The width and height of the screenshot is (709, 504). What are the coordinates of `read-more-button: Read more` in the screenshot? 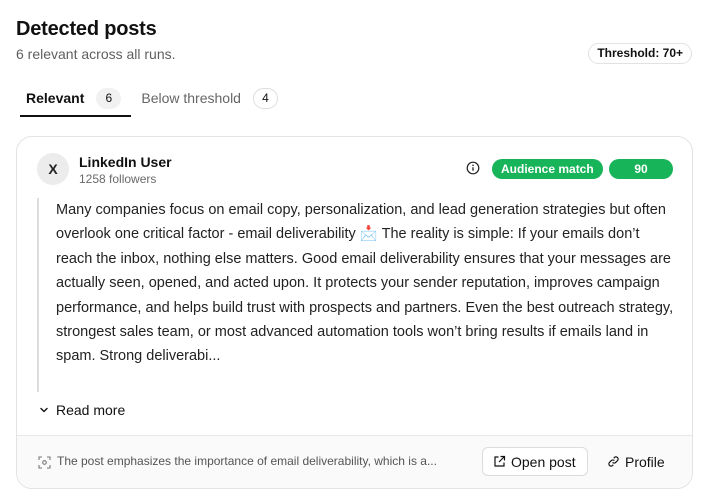 It's located at (81, 410).